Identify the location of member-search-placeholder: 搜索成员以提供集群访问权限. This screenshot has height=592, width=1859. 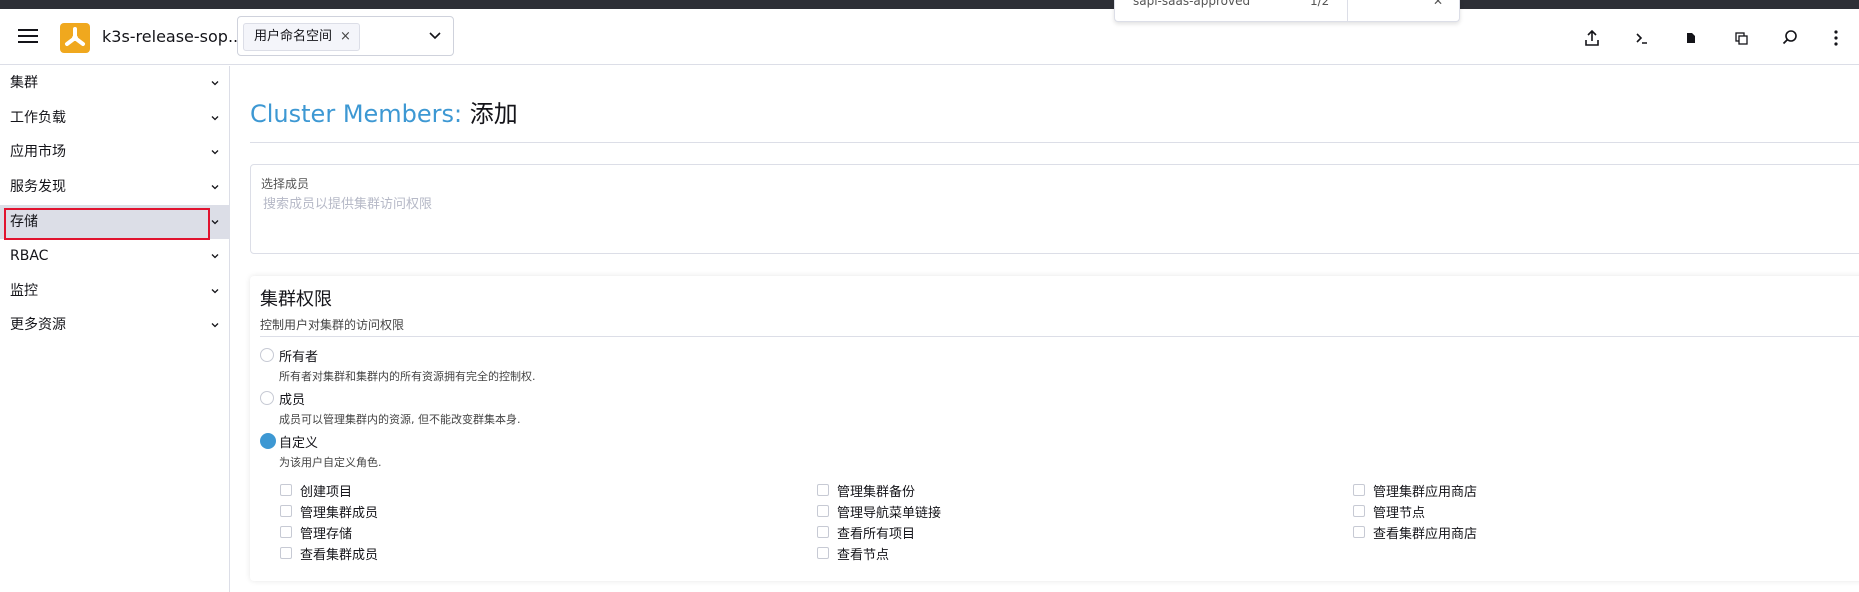
(348, 204).